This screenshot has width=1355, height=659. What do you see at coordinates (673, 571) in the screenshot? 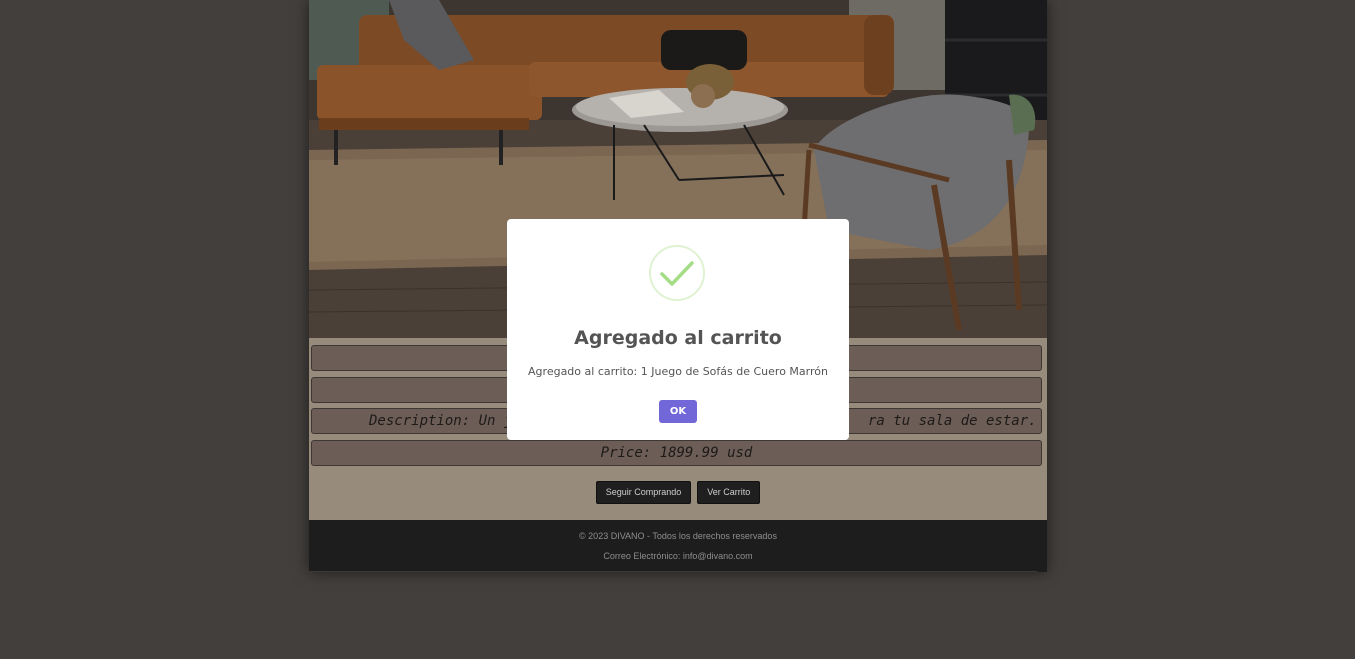
I see `footer-divider` at bounding box center [673, 571].